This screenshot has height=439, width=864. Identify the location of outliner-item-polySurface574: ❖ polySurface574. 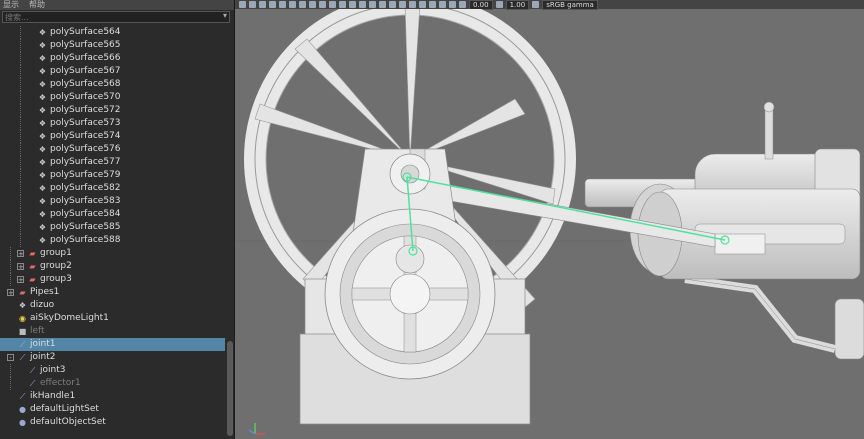
(112, 136).